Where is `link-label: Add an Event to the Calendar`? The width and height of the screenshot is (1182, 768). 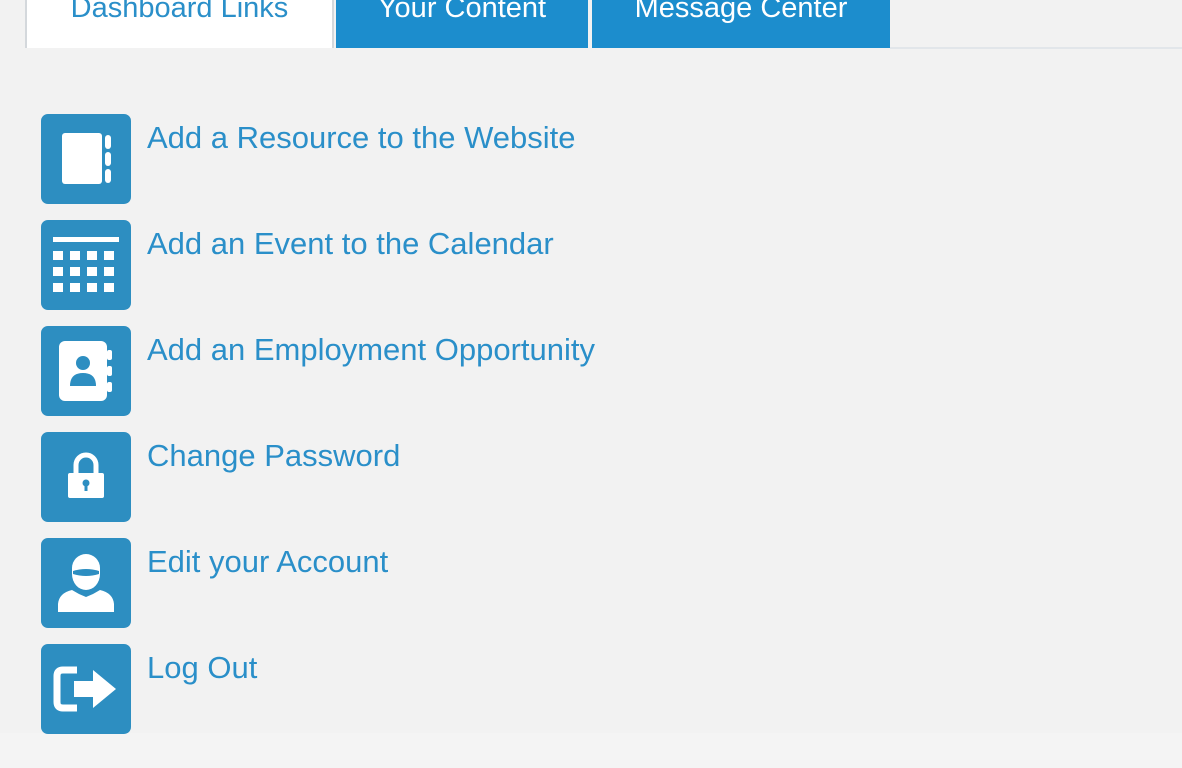
link-label: Add an Event to the Calendar is located at coordinates (350, 244).